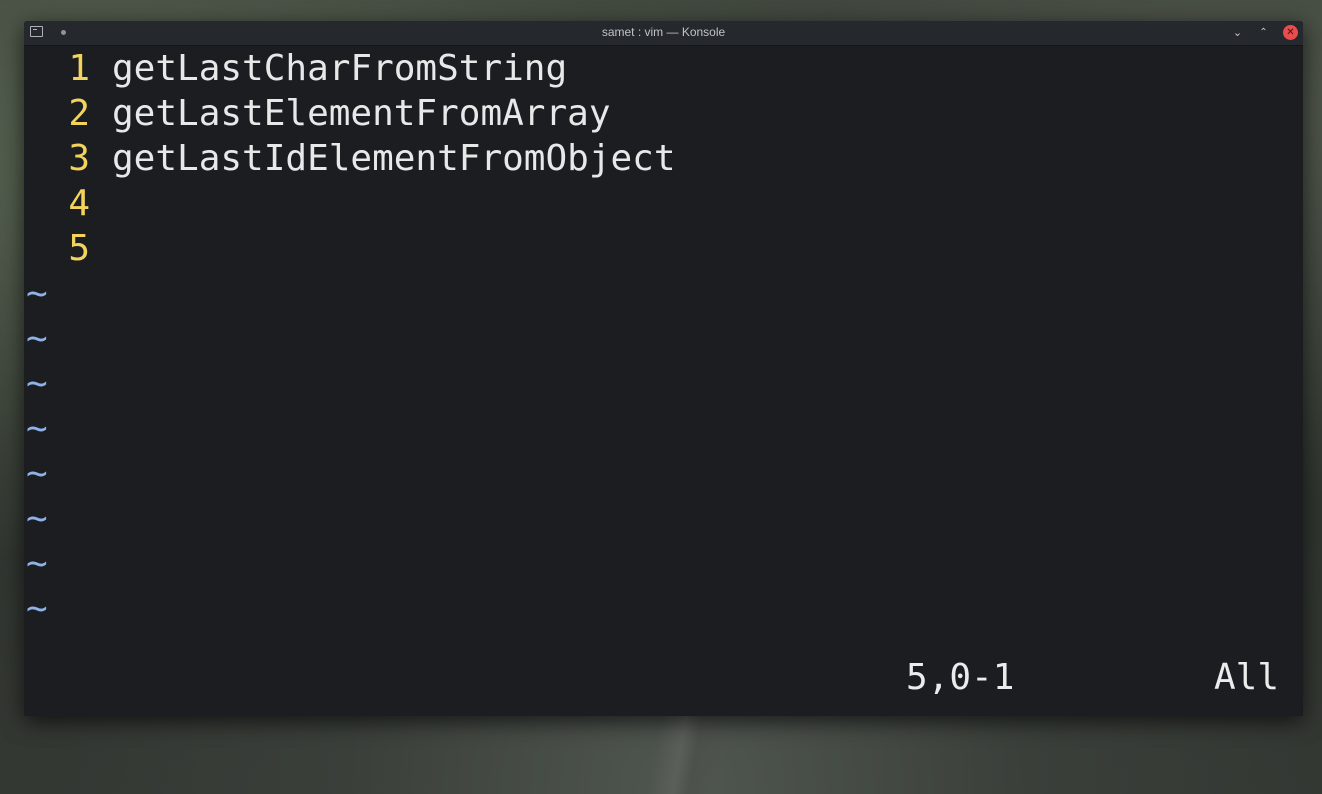 The image size is (1322, 794). What do you see at coordinates (1290, 32) in the screenshot?
I see `close-icon: ✕` at bounding box center [1290, 32].